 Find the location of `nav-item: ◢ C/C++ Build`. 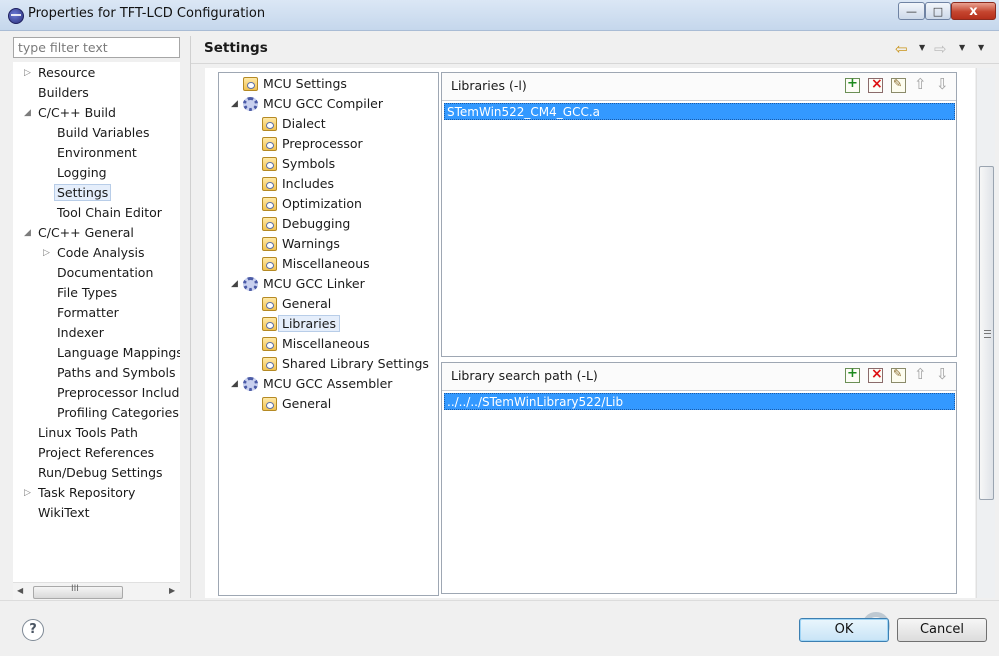

nav-item: ◢ C/C++ Build is located at coordinates (70, 113).